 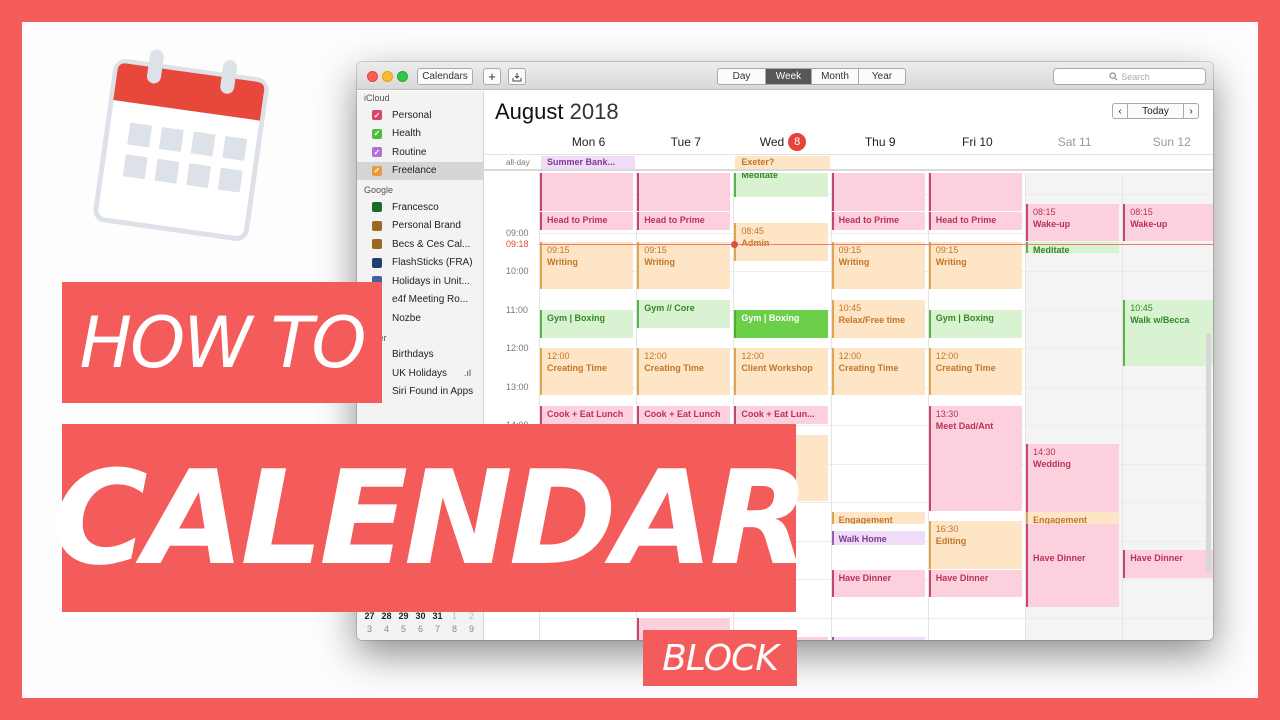 I want to click on day-column-header: Sun 12, so click(x=1168, y=142).